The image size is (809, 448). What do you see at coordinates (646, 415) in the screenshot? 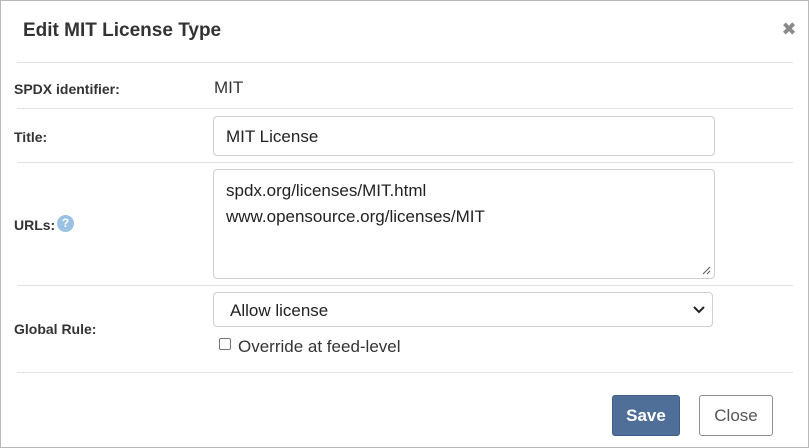
I see `save-button: Save` at bounding box center [646, 415].